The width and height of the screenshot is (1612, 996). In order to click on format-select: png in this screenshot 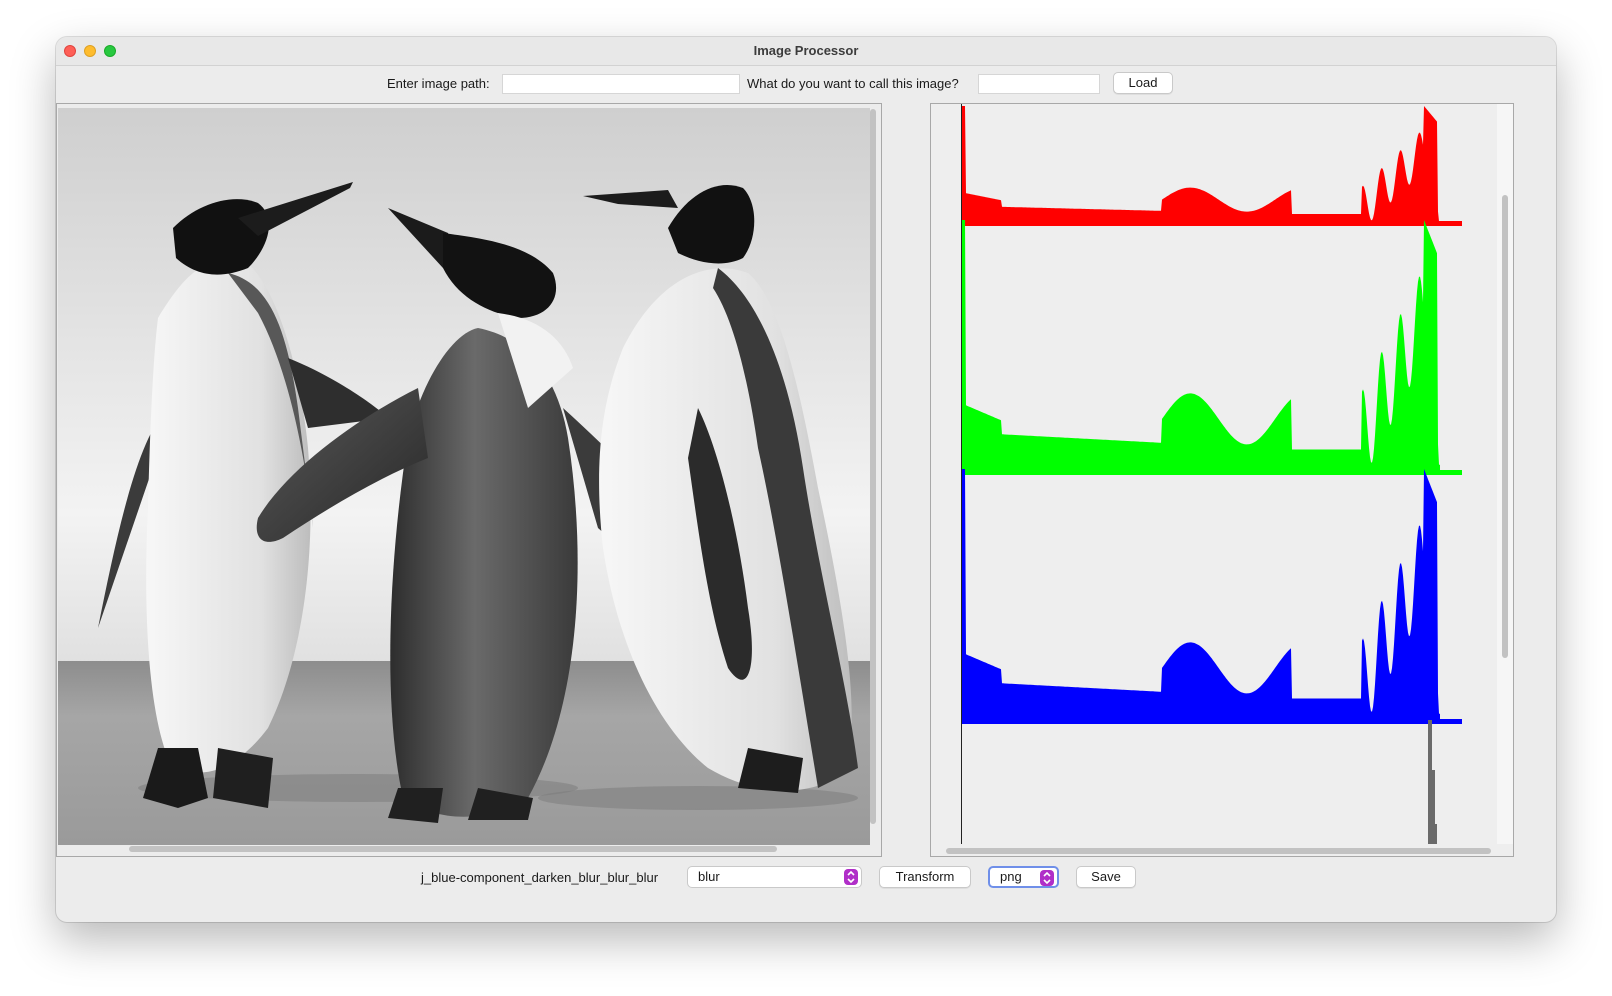, I will do `click(1023, 877)`.